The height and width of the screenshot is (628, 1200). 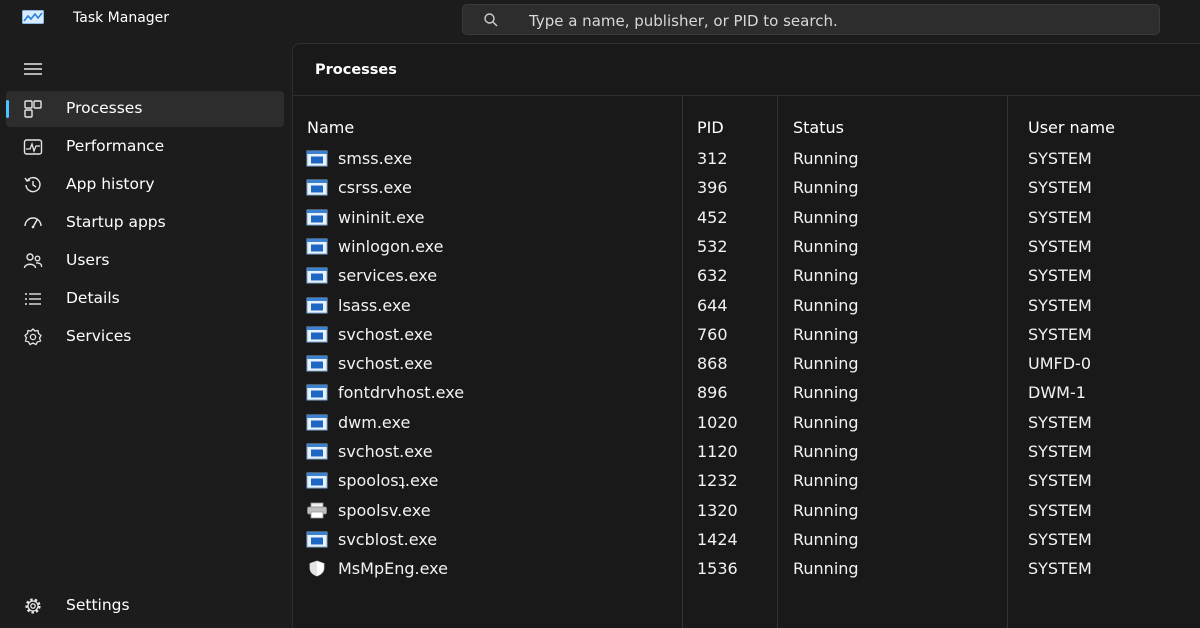 I want to click on process-pid: 1232, so click(x=717, y=481).